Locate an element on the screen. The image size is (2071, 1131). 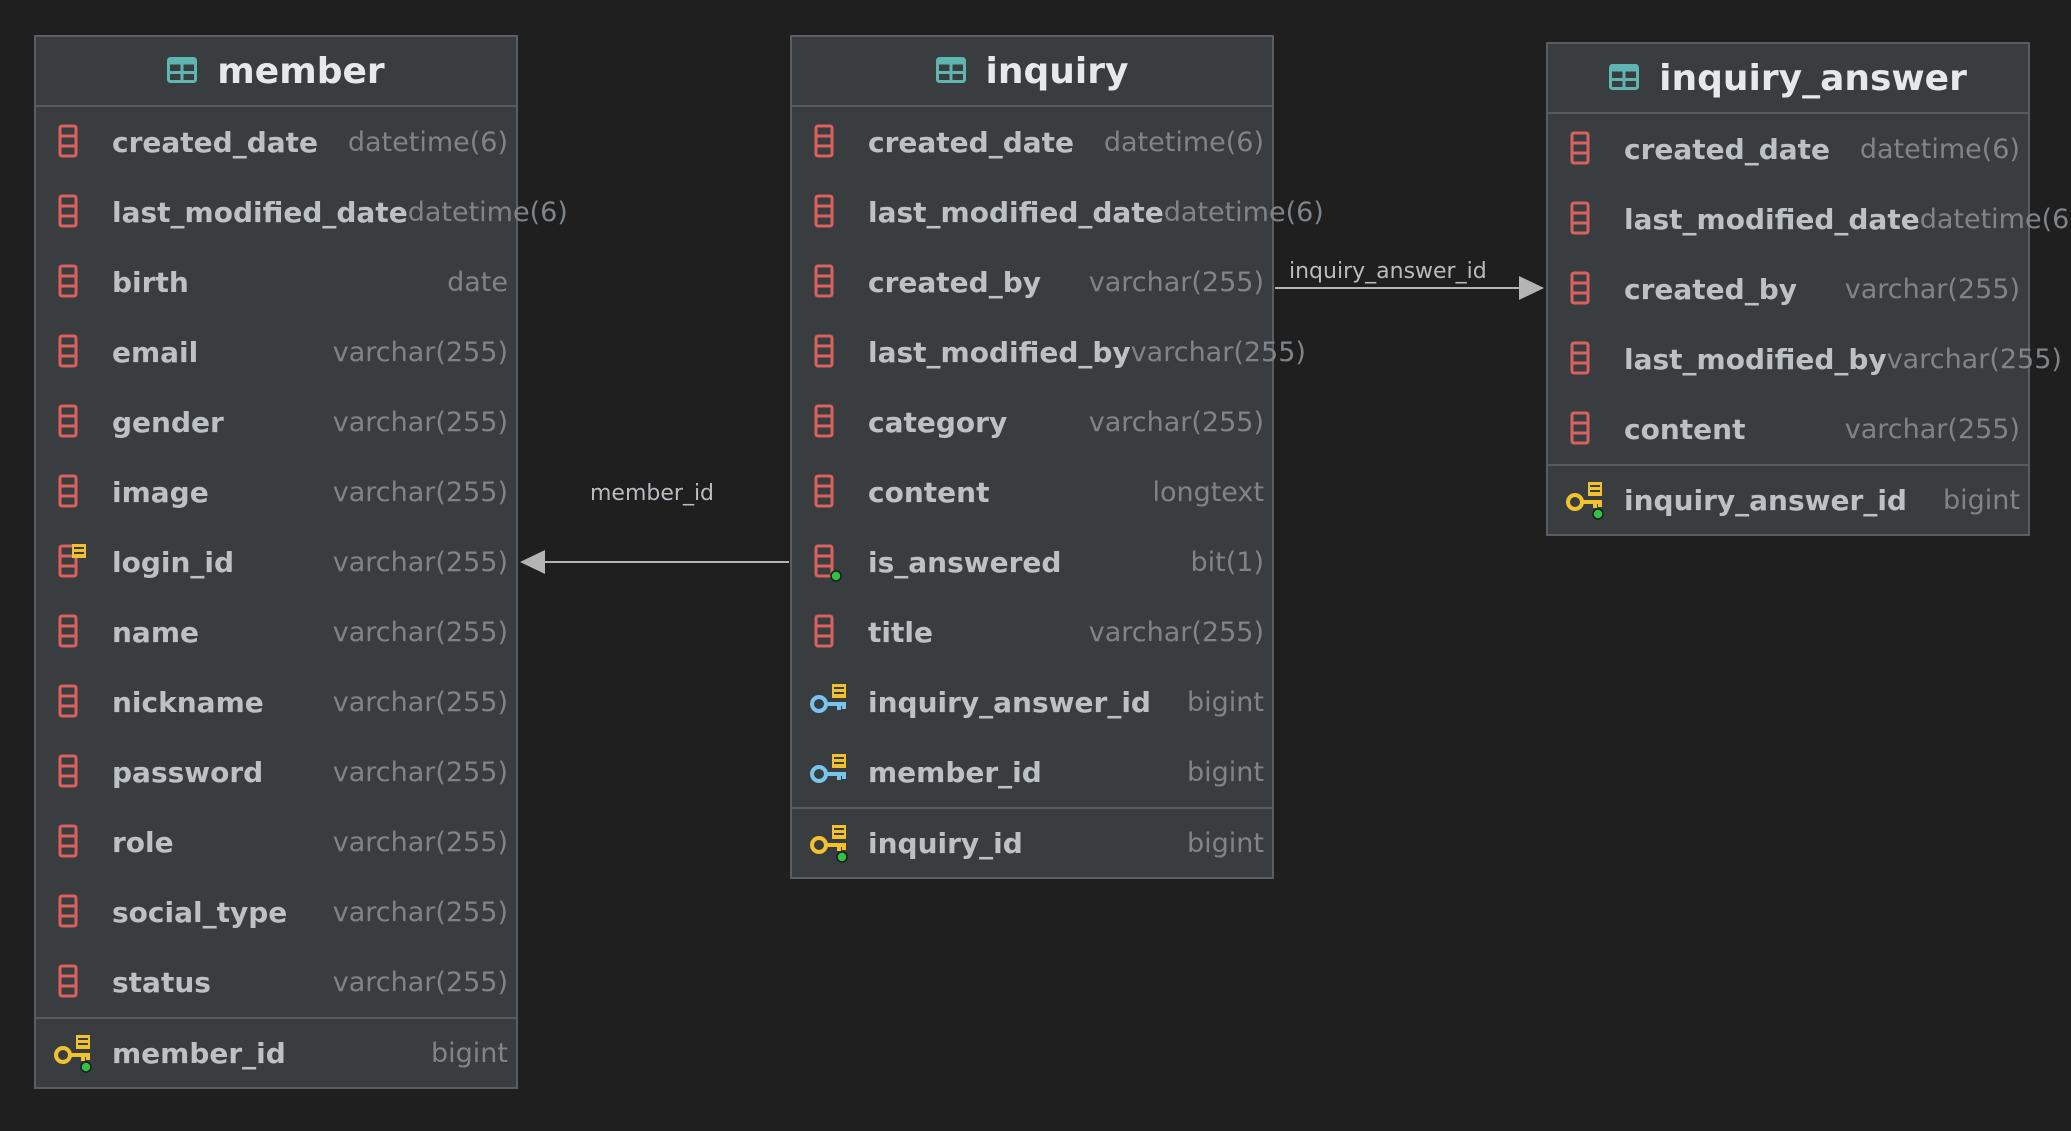
column-row: birth date is located at coordinates (276, 282).